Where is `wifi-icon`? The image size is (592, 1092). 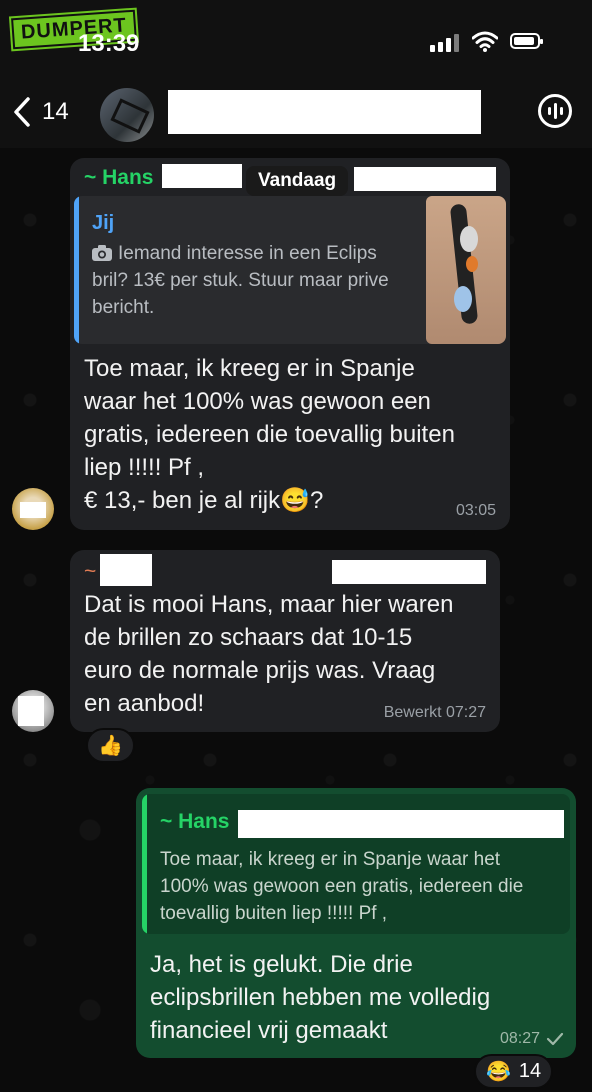
wifi-icon is located at coordinates (485, 41).